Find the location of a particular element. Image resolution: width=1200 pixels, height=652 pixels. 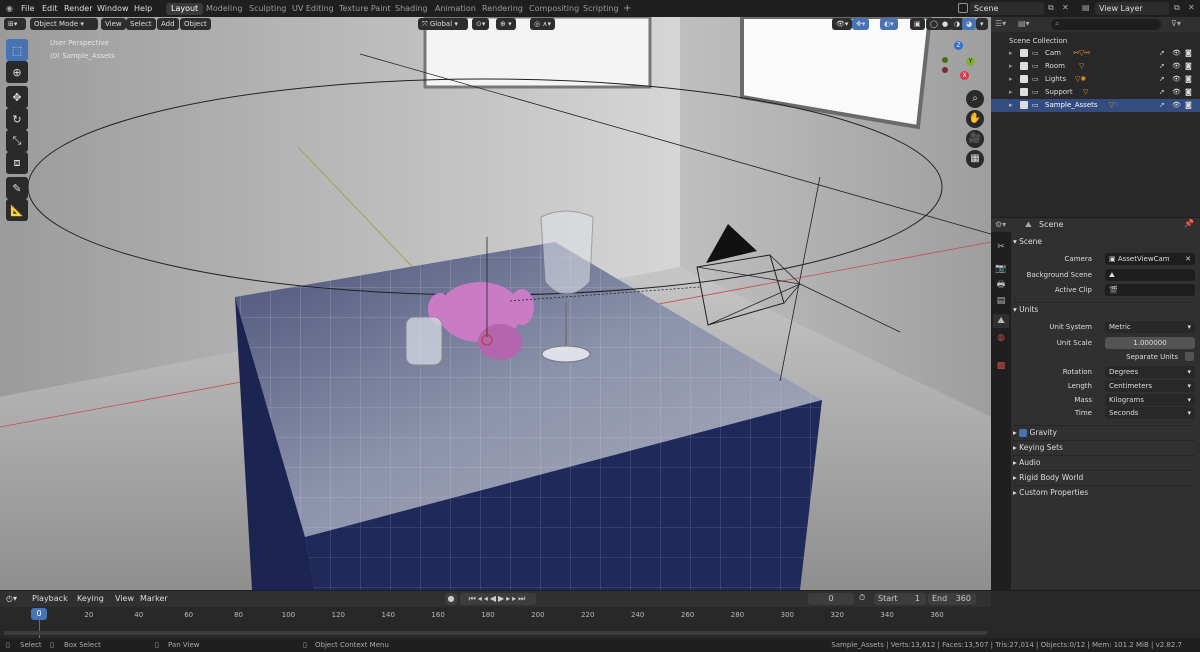

menu-file: File is located at coordinates (27, 8).